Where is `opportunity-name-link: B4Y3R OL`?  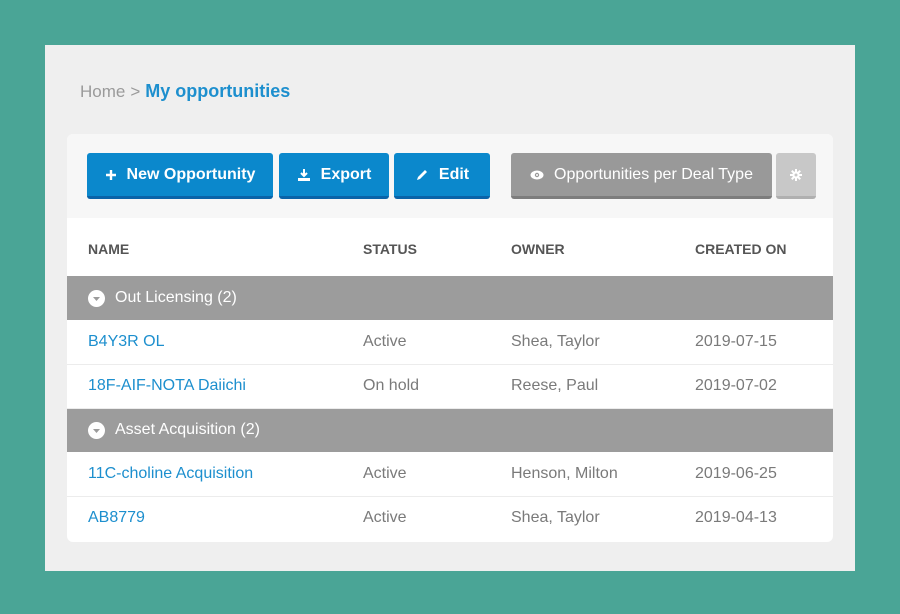 opportunity-name-link: B4Y3R OL is located at coordinates (215, 342).